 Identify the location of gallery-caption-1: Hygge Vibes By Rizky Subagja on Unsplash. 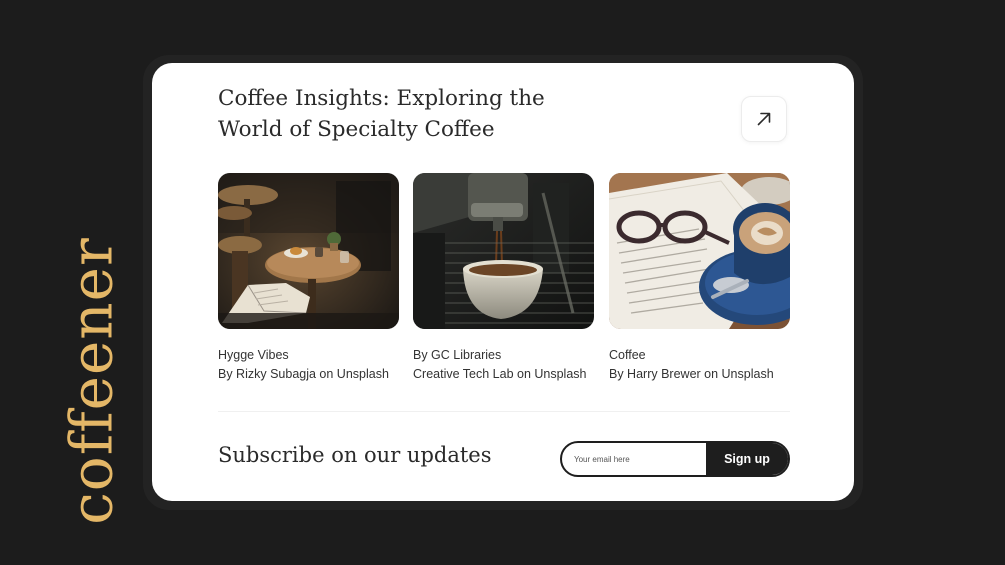
(313, 365).